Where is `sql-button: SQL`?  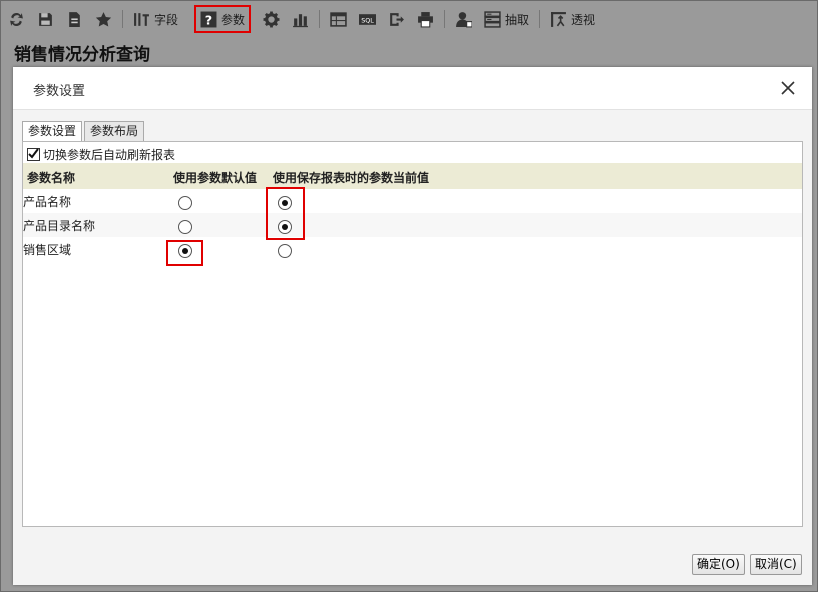
sql-button: SQL is located at coordinates (367, 19).